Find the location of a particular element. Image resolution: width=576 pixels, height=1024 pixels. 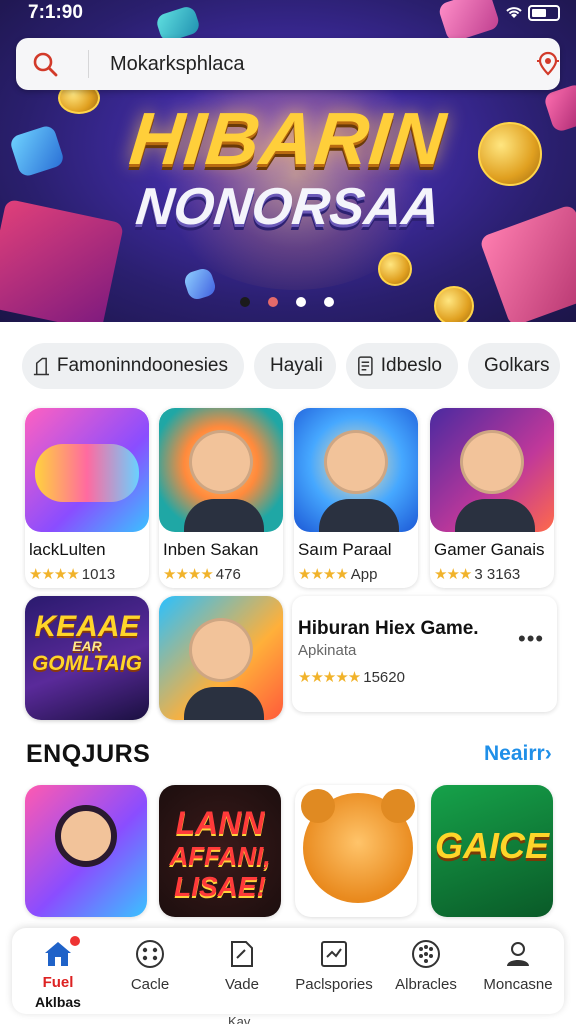

app-card: Inben Sakan ★★★★ 476 is located at coordinates (221, 498).